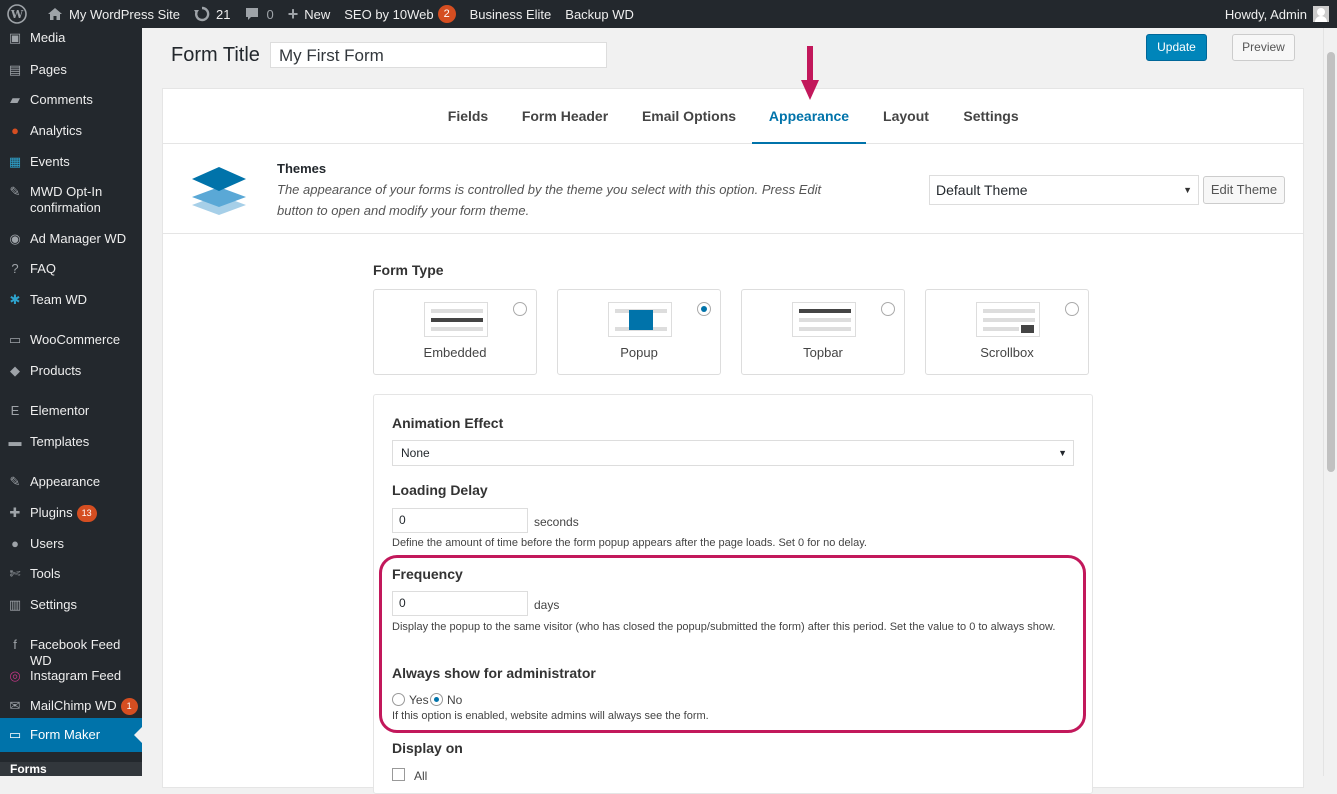 The image size is (1337, 794). What do you see at coordinates (448, 423) in the screenshot?
I see `animation-effect-label: Animation Effect` at bounding box center [448, 423].